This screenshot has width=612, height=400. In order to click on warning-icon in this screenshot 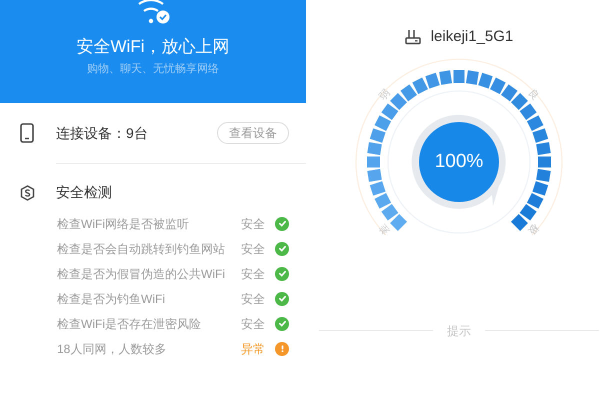, I will do `click(282, 349)`.